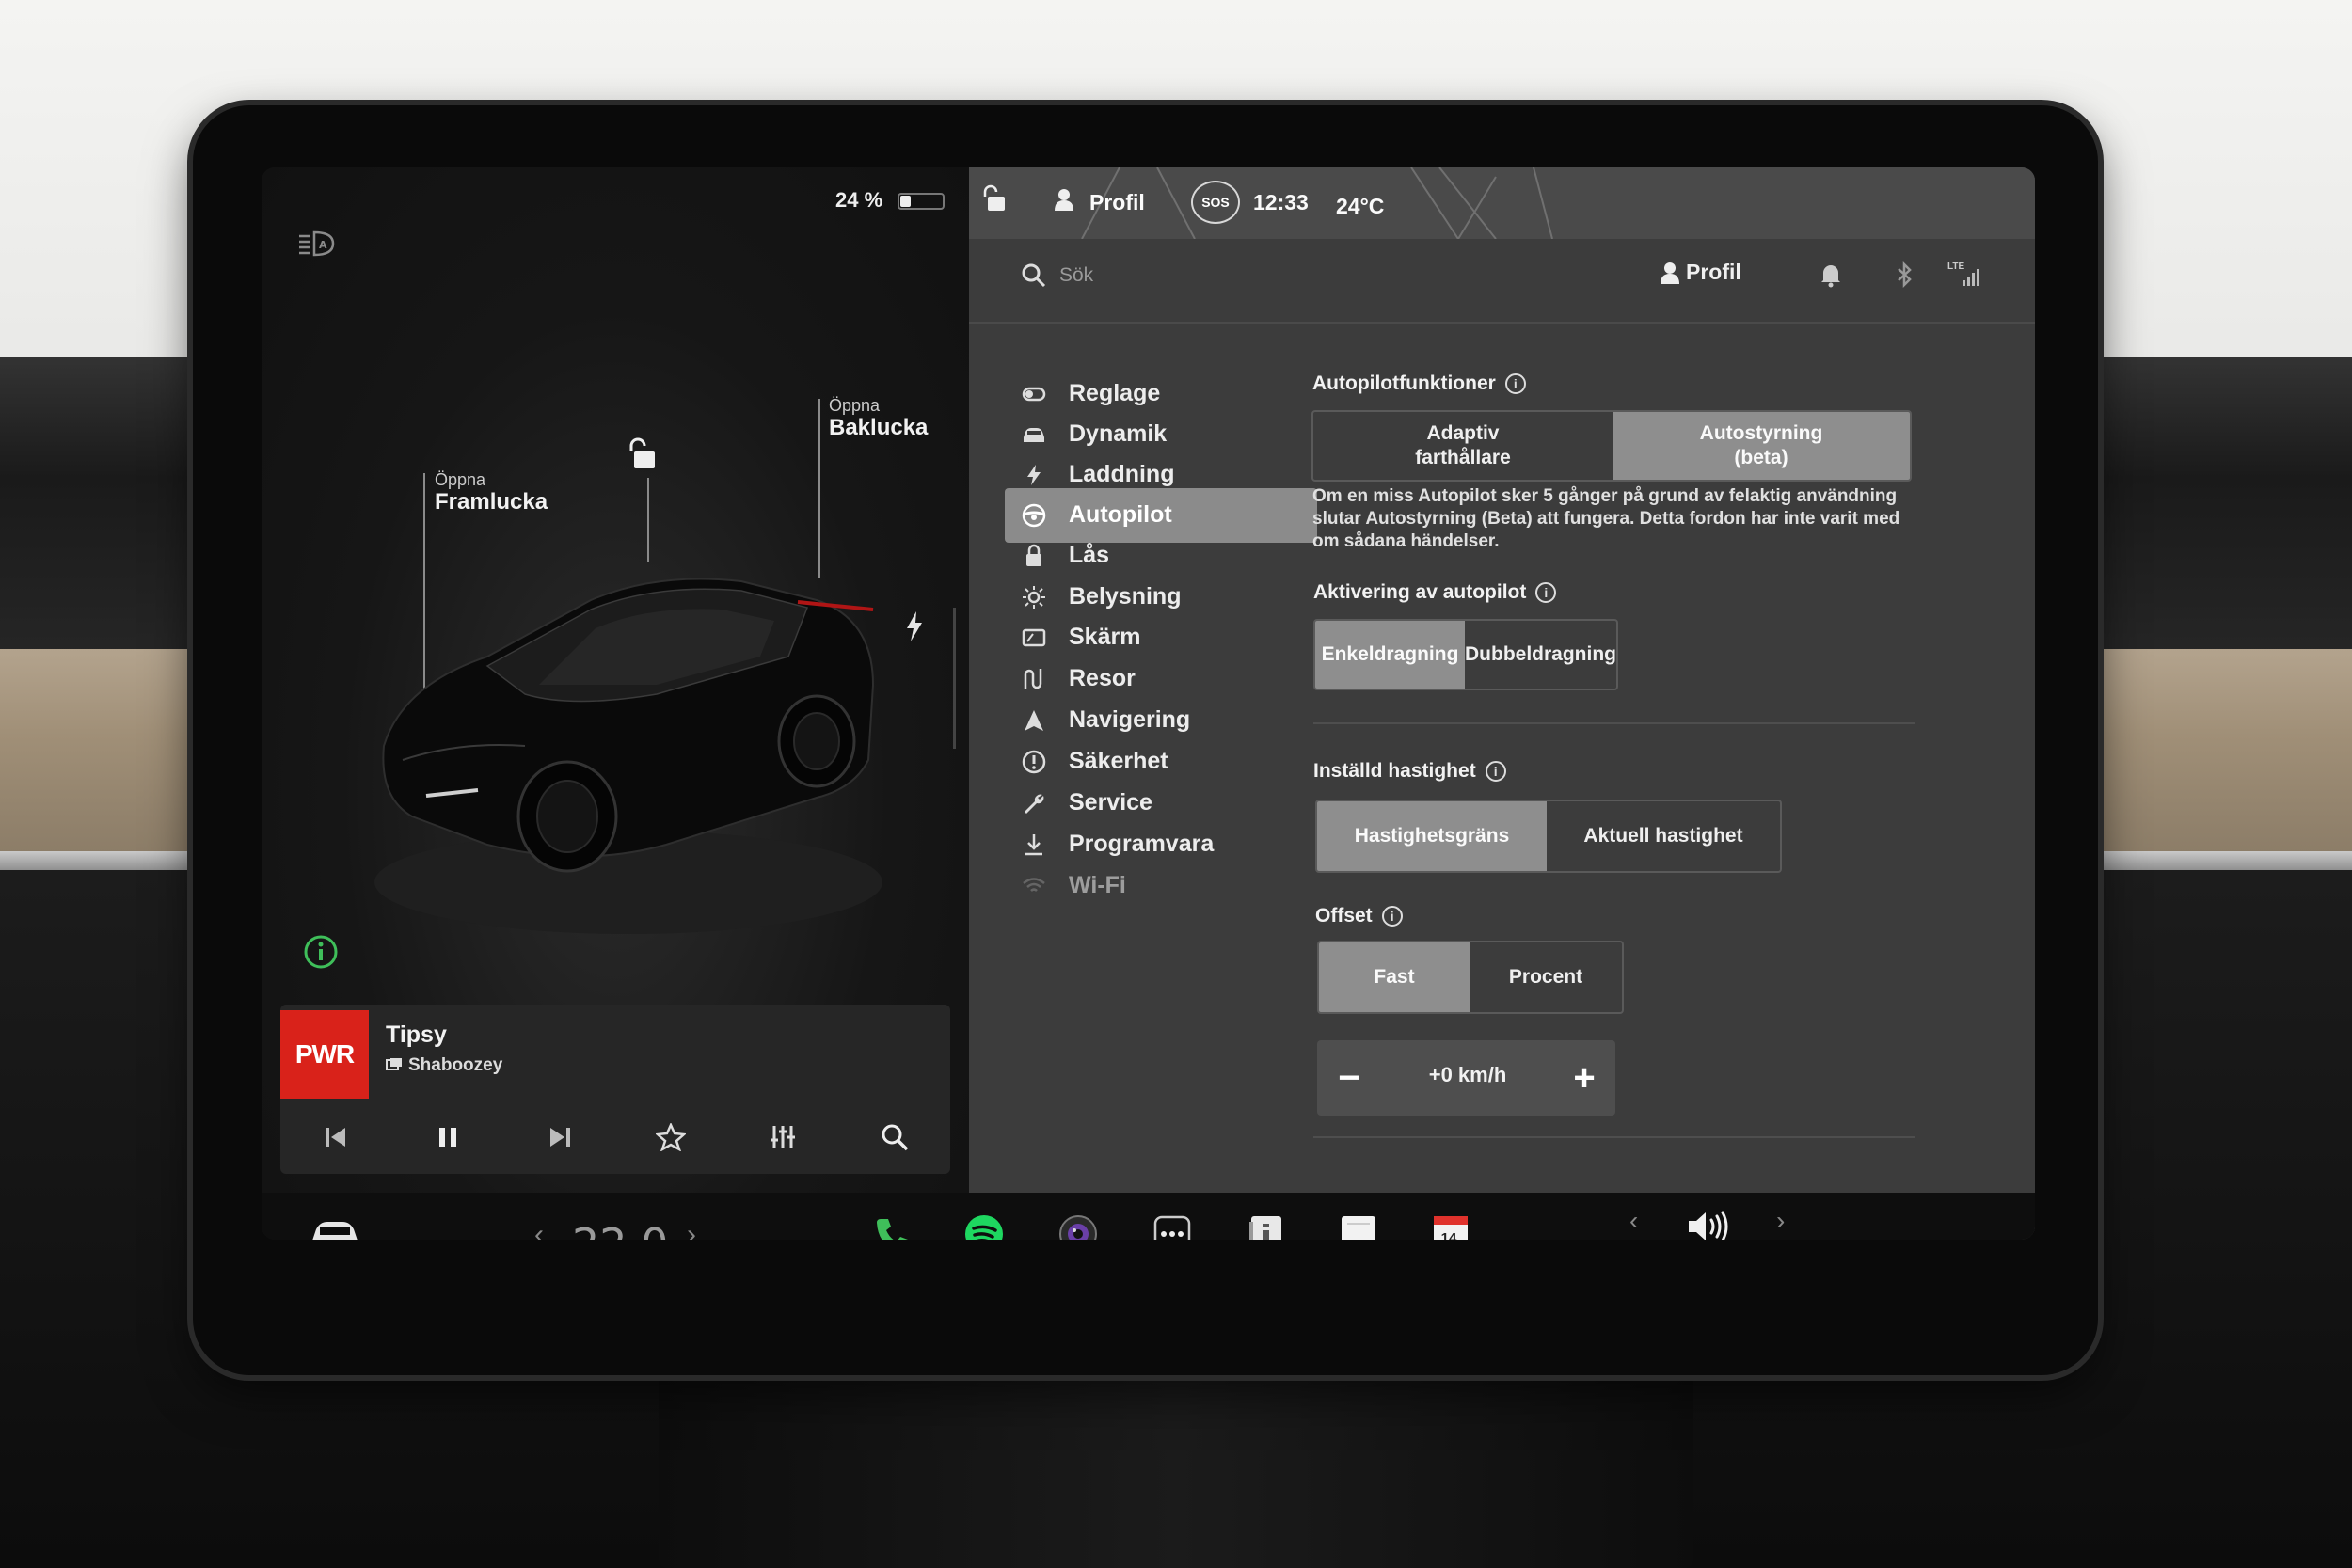 The height and width of the screenshot is (1568, 2352). I want to click on phone-icon, so click(892, 1227).